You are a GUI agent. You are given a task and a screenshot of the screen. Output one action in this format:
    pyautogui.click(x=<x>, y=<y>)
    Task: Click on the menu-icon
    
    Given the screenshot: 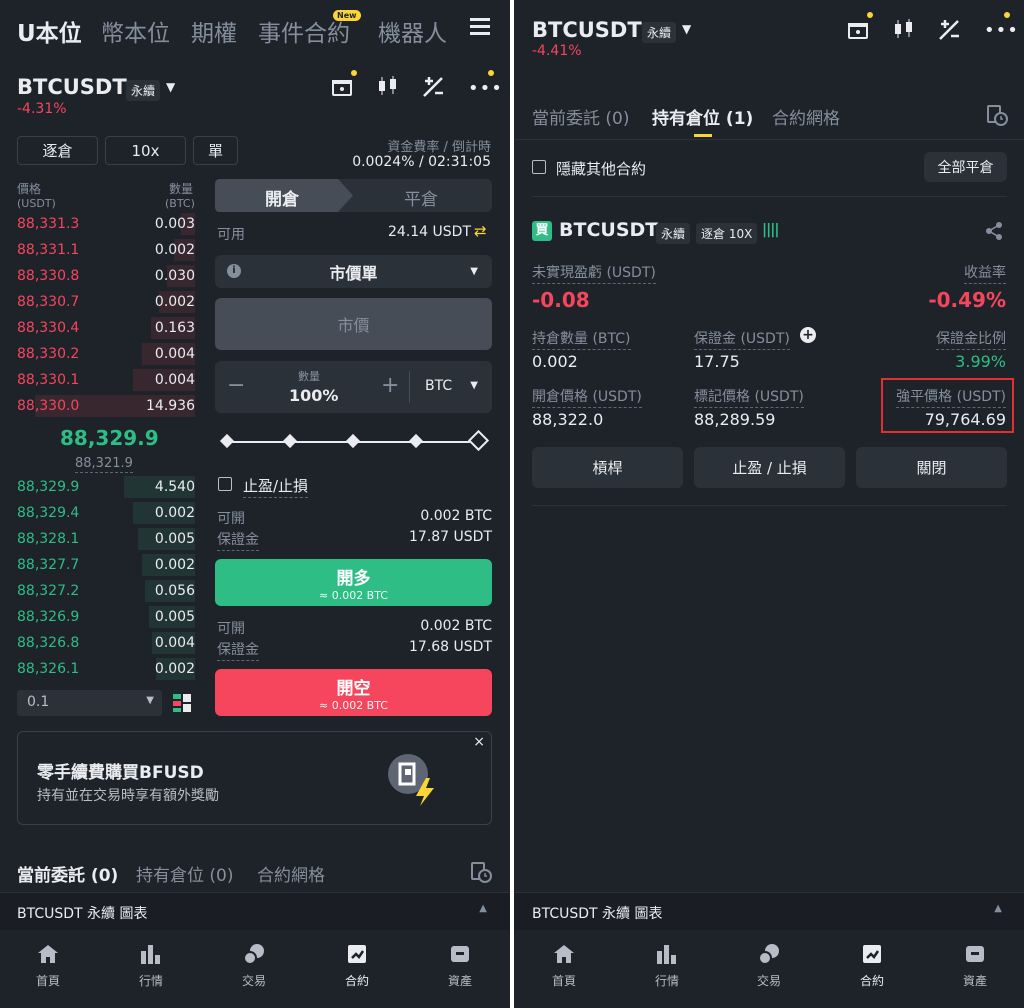 What is the action you would take?
    pyautogui.click(x=480, y=26)
    